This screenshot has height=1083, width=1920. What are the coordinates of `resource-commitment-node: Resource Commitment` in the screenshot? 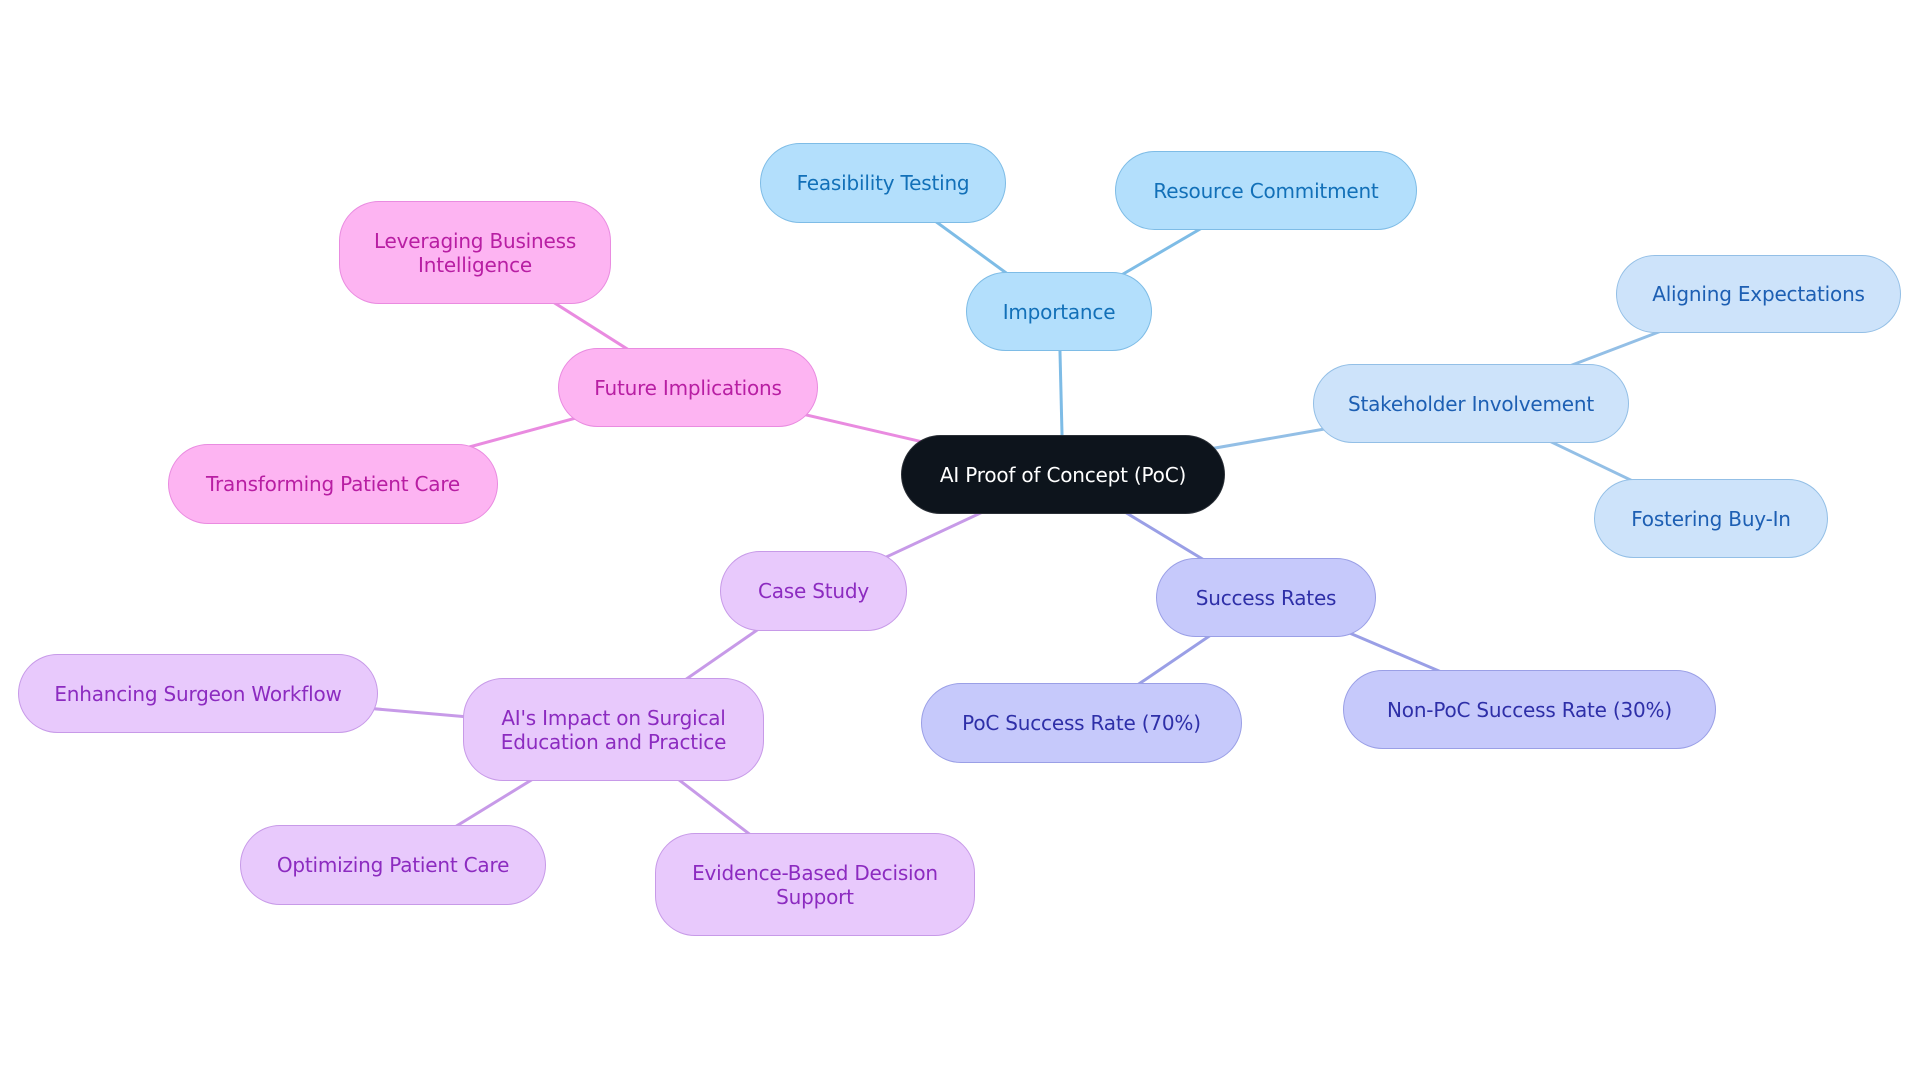 It's located at (1266, 190).